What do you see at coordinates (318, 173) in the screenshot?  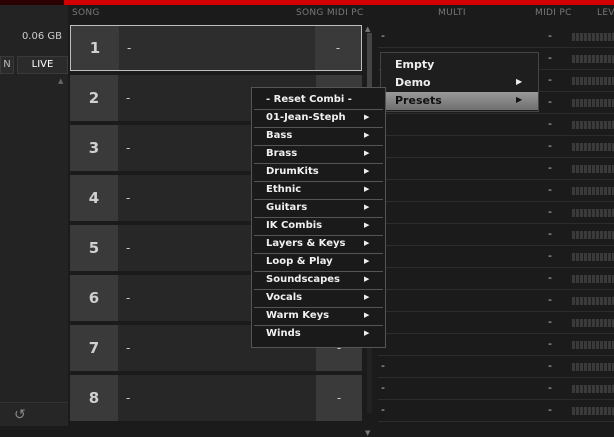 I see `dropdown-item: DrumKits ▶` at bounding box center [318, 173].